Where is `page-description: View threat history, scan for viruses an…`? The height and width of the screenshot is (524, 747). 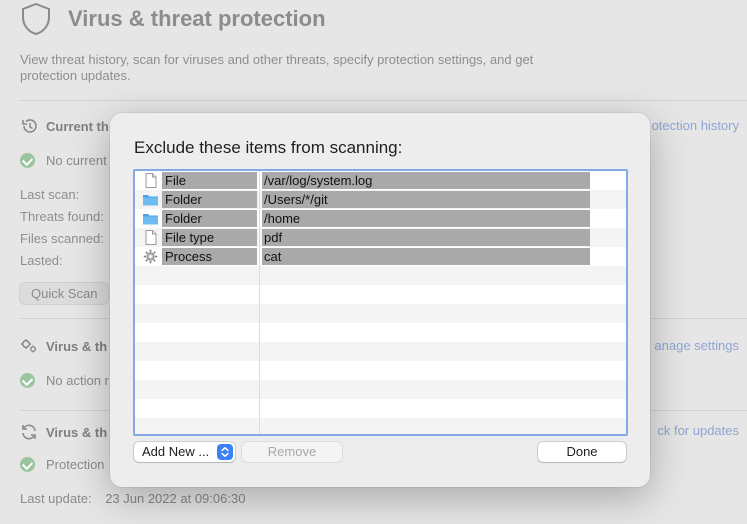
page-description: View threat history, scan for viruses an… is located at coordinates (277, 67).